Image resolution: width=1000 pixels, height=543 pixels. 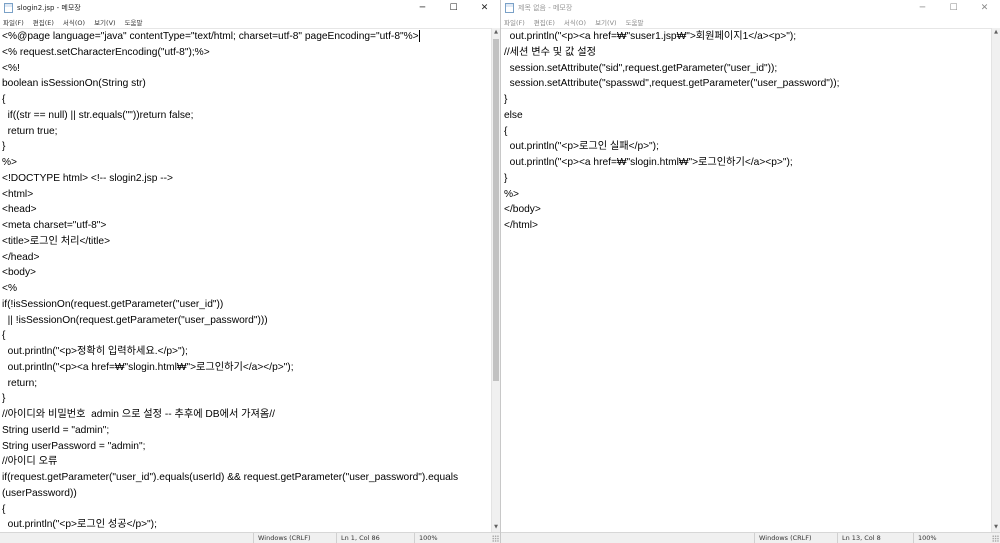 I want to click on code-line: else, so click(x=513, y=115).